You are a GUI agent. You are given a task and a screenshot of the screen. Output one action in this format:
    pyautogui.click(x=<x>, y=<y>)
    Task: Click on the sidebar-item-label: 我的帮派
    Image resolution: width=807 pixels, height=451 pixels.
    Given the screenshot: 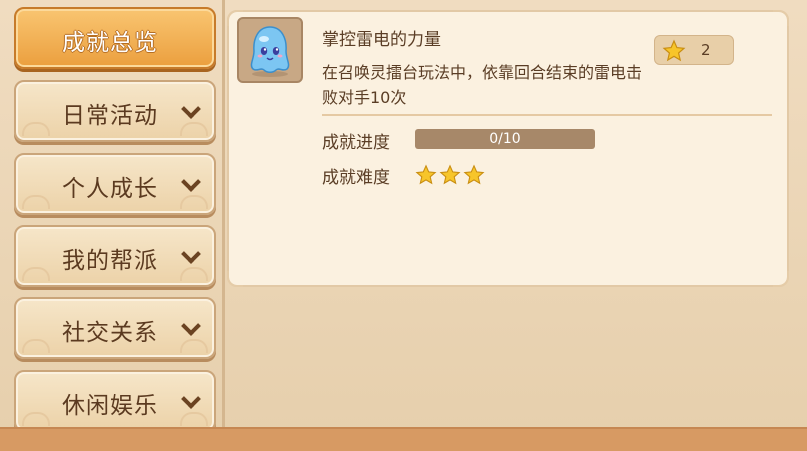 What is the action you would take?
    pyautogui.click(x=110, y=261)
    